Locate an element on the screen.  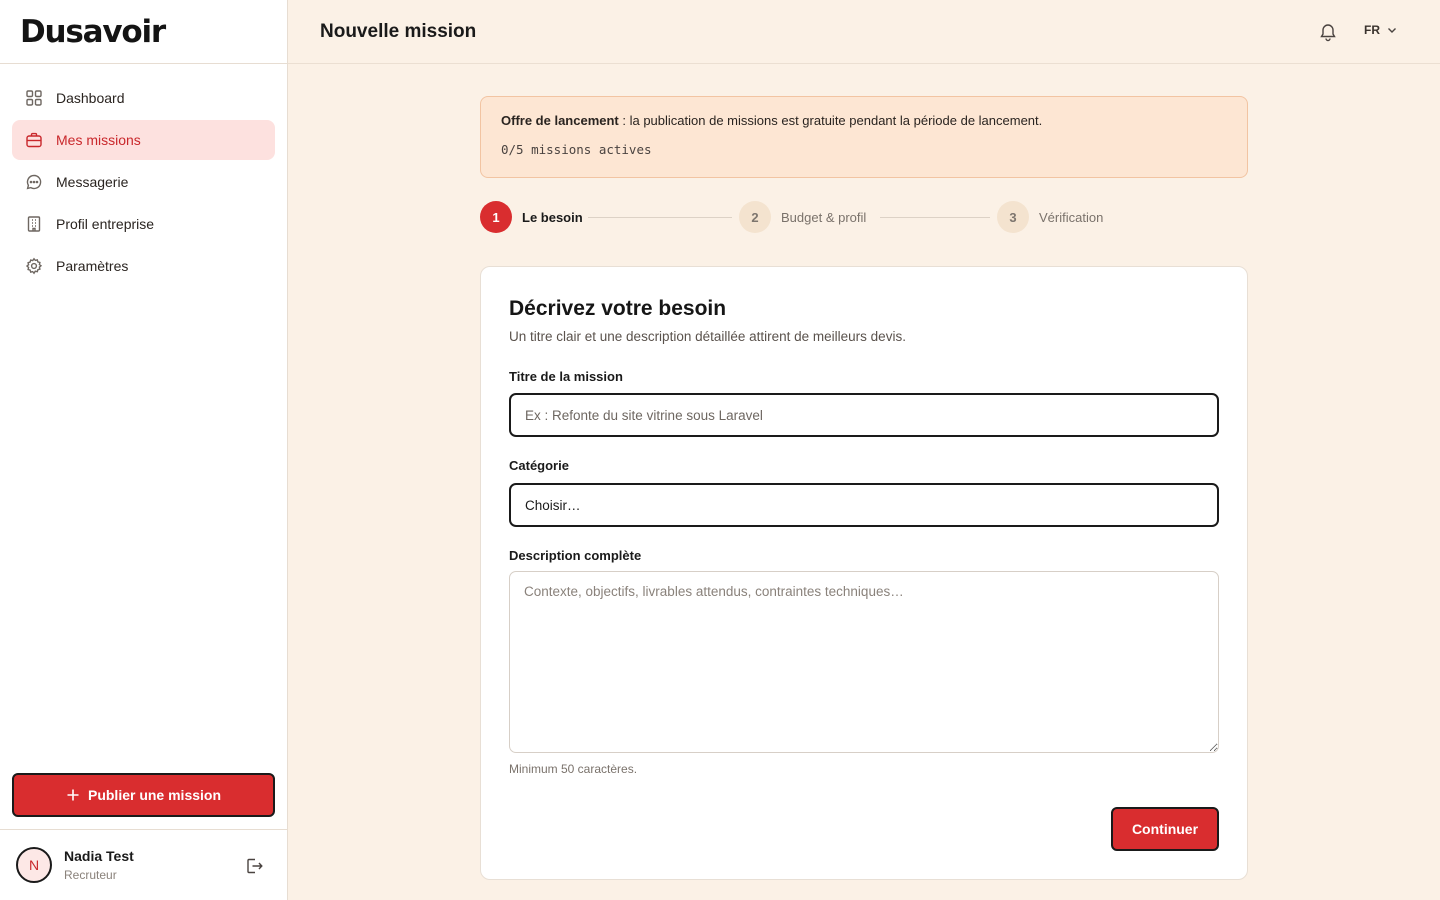
description-helper: Minimum 50 caractères. is located at coordinates (573, 769).